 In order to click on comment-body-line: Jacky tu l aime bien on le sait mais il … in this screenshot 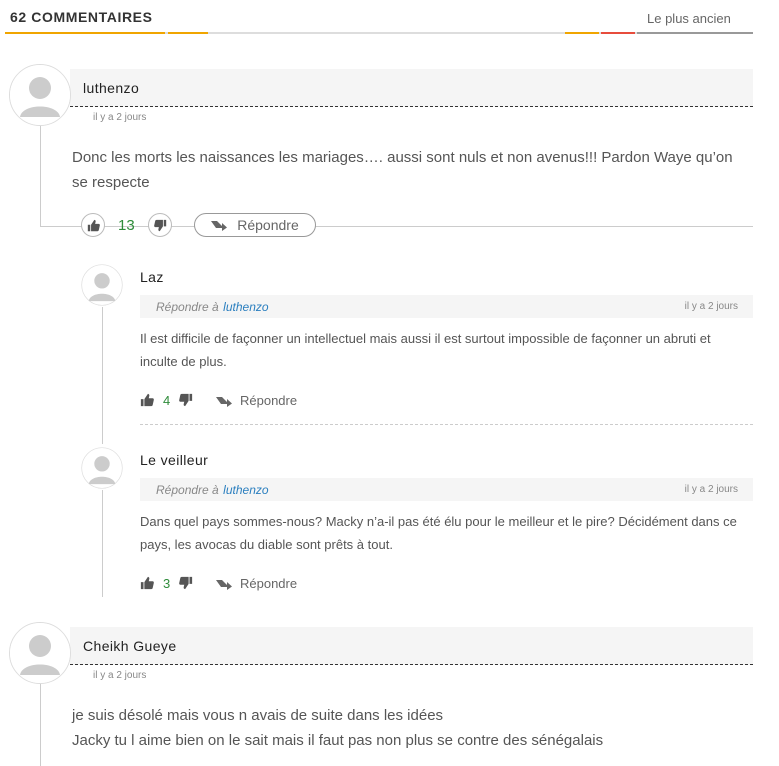, I will do `click(338, 740)`.